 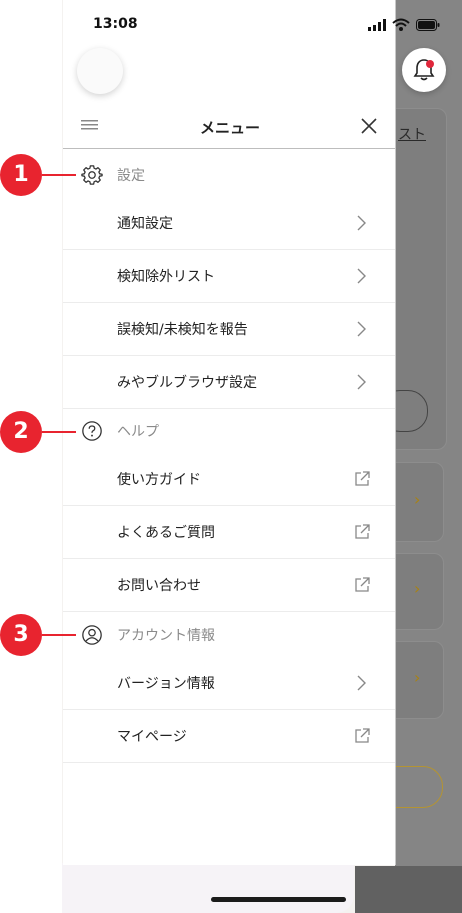 What do you see at coordinates (430, 64) in the screenshot?
I see `notification-dot` at bounding box center [430, 64].